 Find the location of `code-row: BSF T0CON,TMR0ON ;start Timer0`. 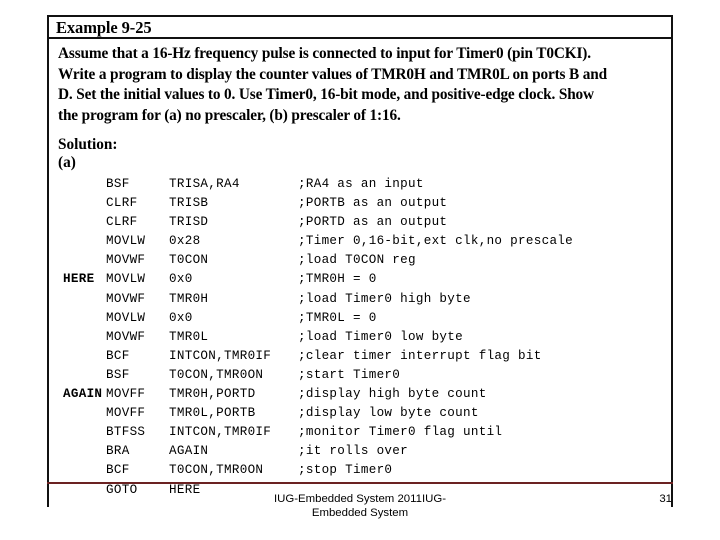

code-row: BSF T0CON,TMR0ON ;start Timer0 is located at coordinates (360, 375).